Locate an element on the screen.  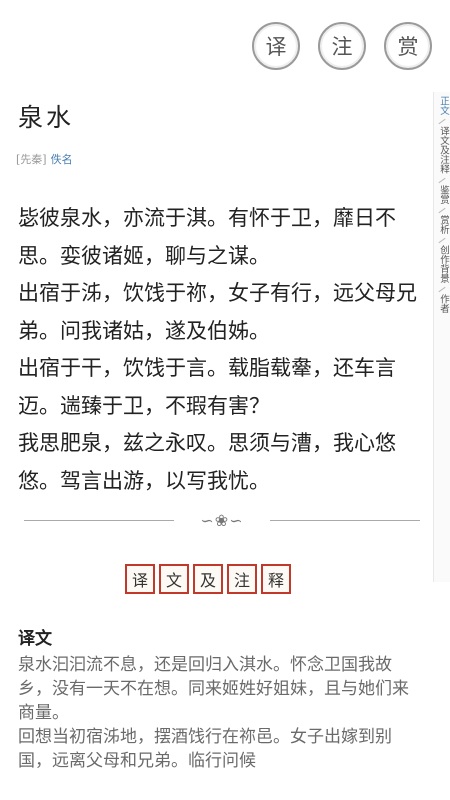
poem-title: 泉水 is located at coordinates (46, 117).